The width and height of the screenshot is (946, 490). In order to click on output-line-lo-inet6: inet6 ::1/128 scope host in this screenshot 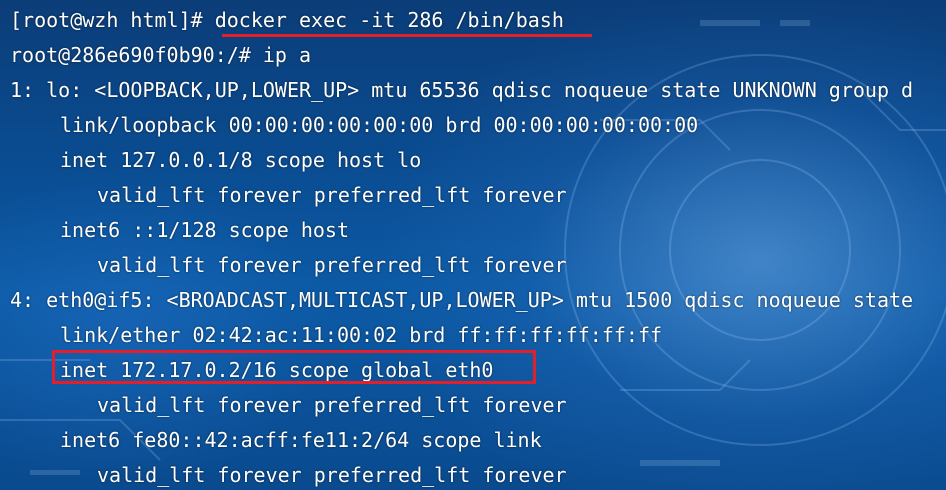, I will do `click(204, 230)`.